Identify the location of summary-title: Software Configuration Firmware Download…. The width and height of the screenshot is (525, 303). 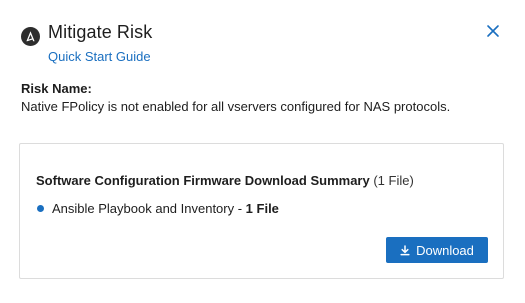
(225, 180).